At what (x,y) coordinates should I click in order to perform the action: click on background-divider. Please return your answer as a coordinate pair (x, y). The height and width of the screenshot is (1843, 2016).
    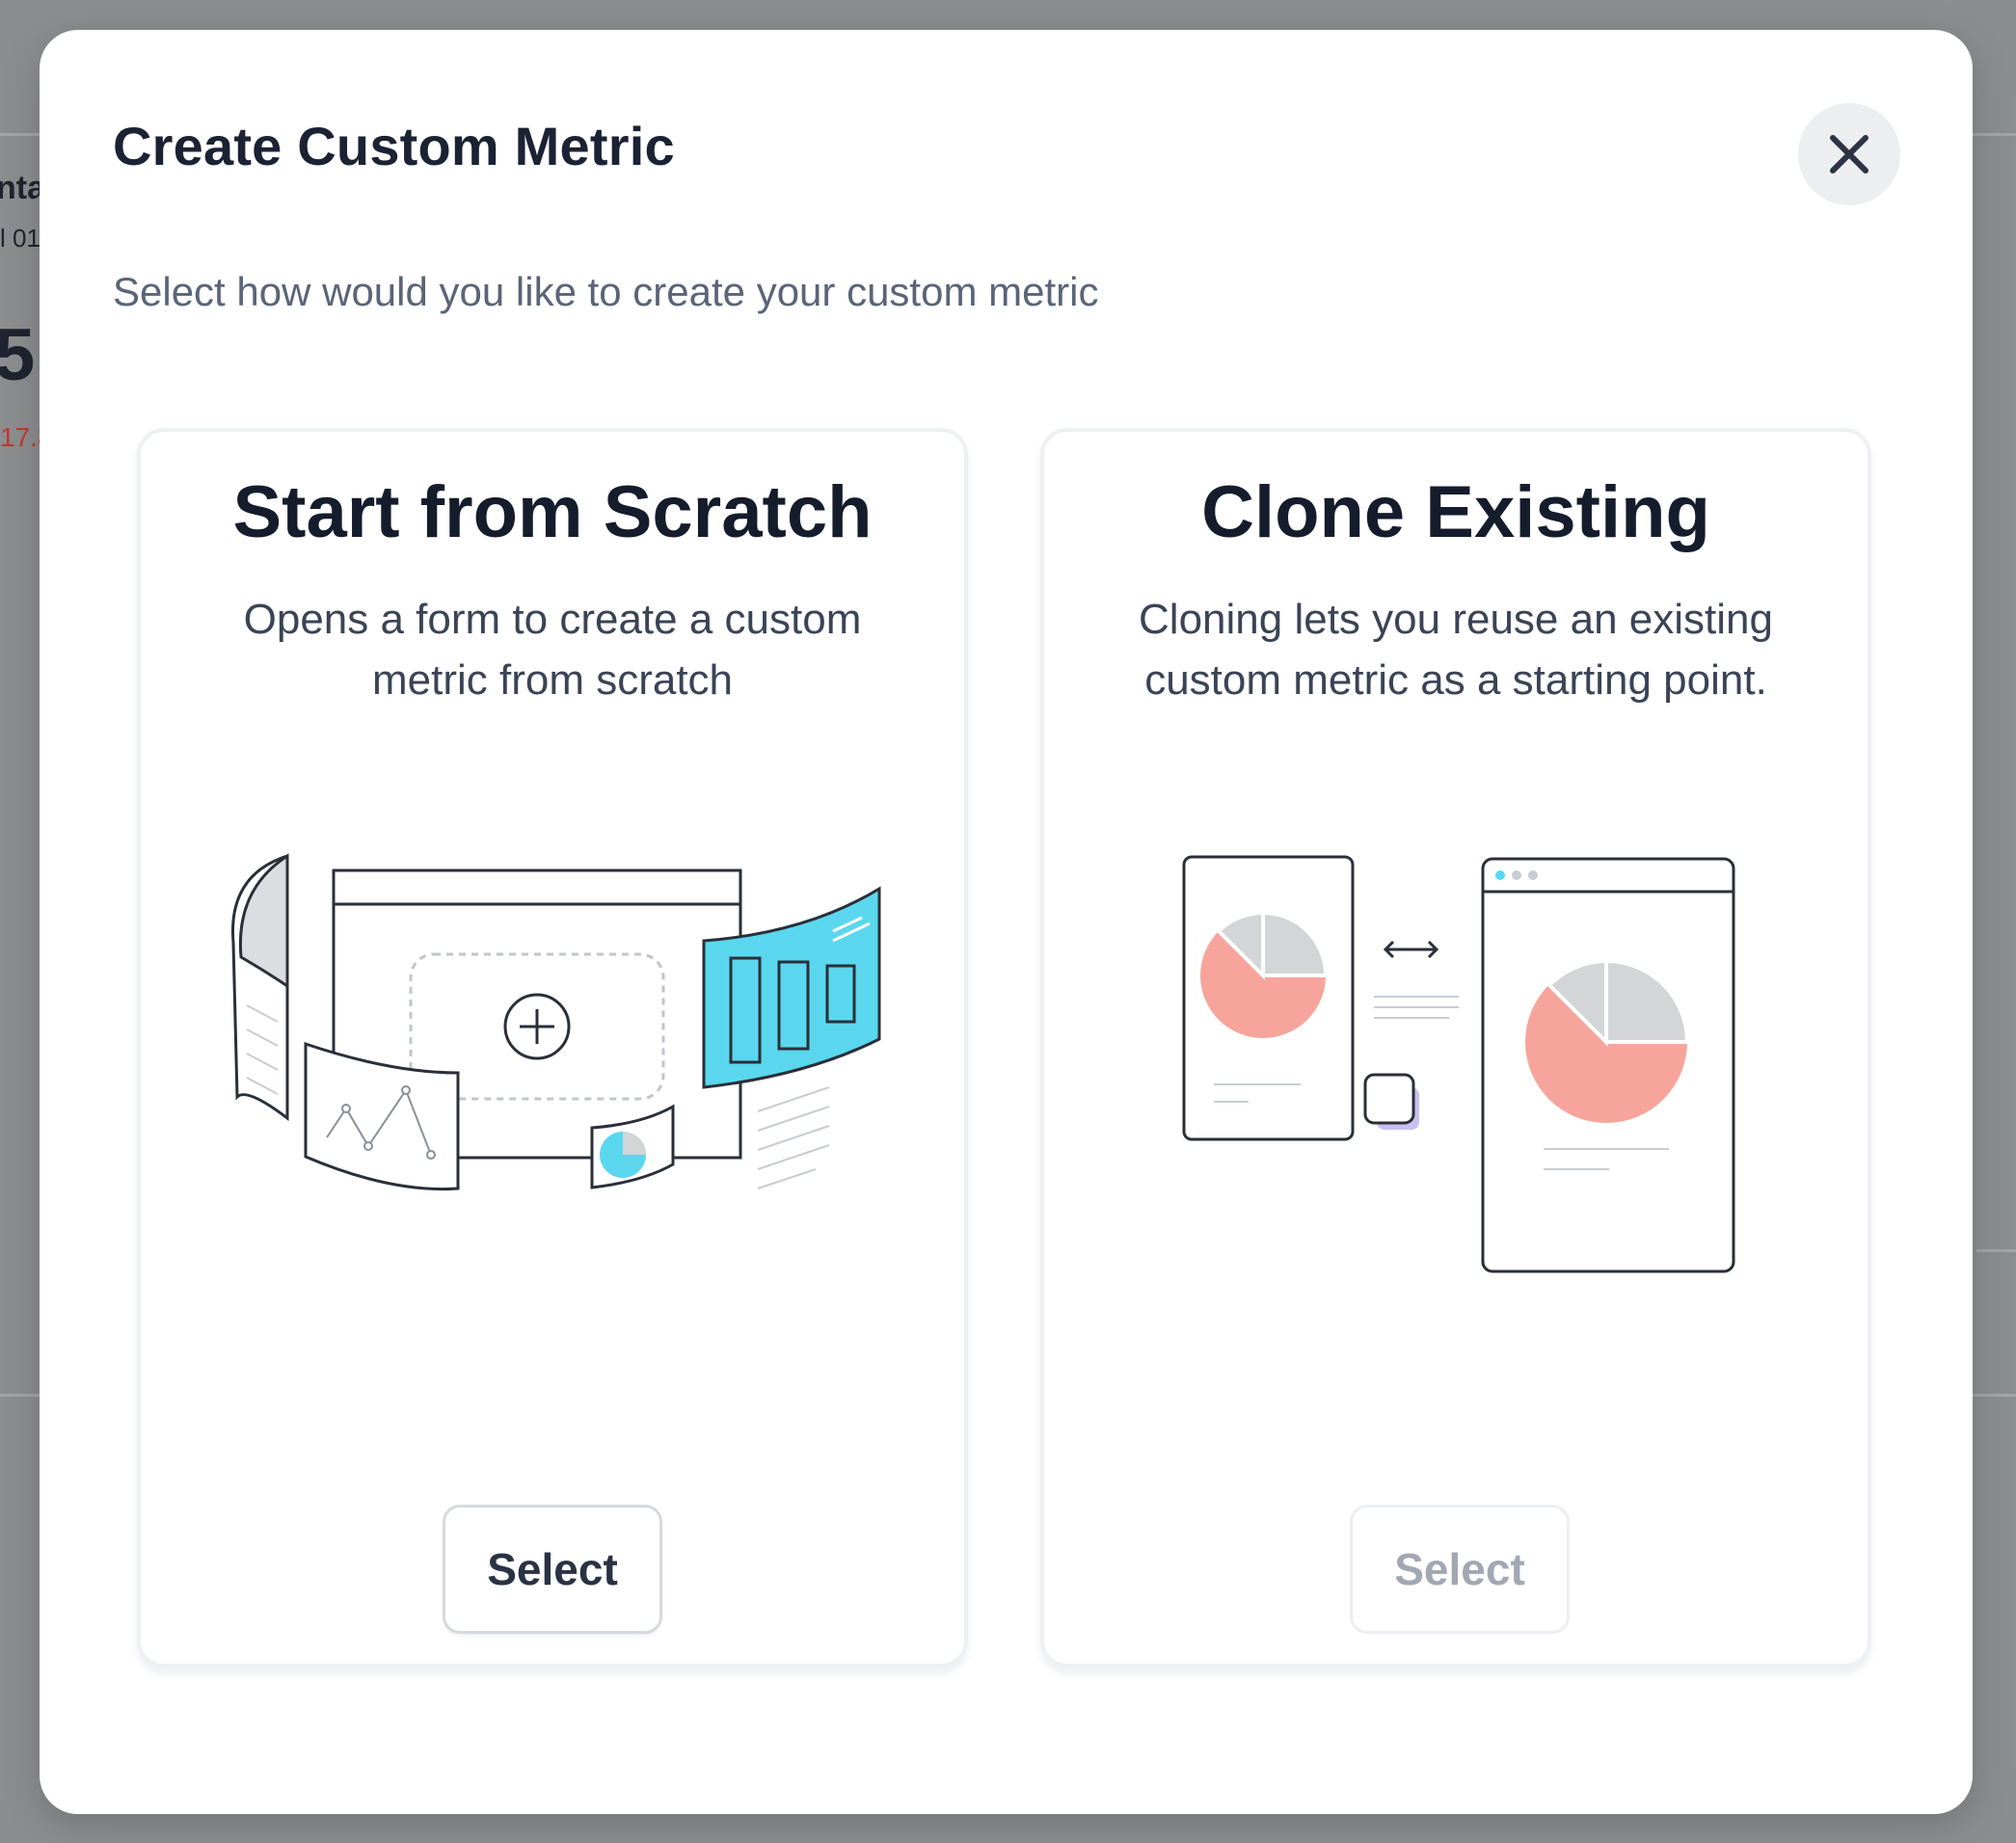
    Looking at the image, I should click on (1996, 1250).